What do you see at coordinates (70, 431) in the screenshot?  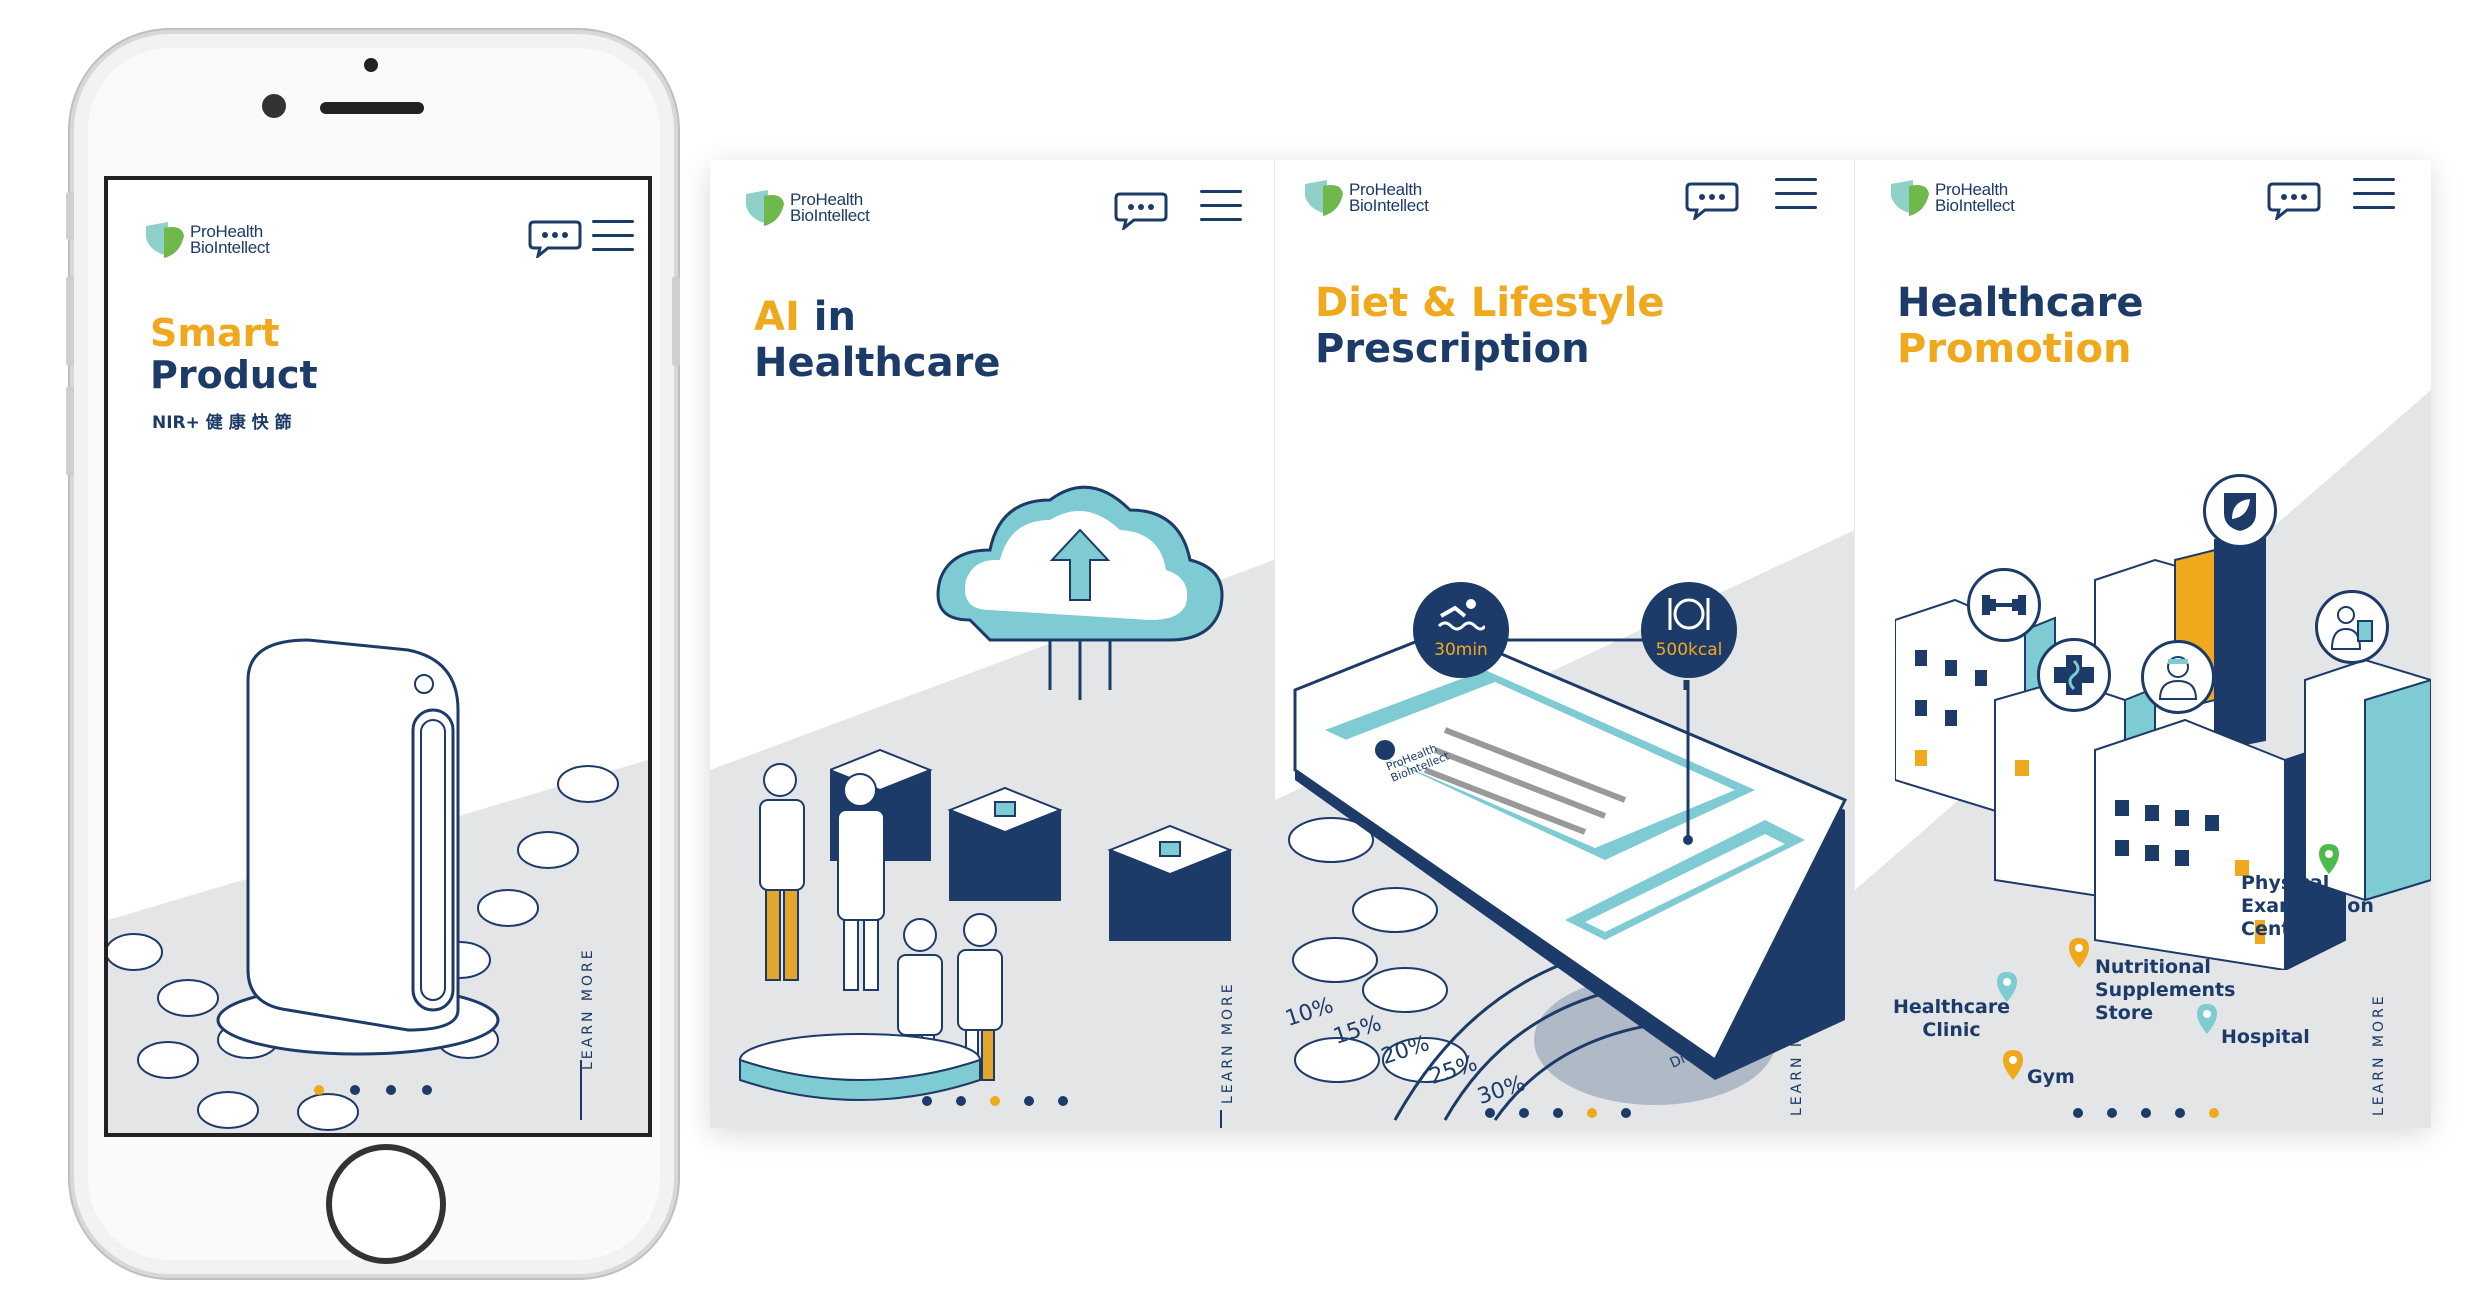 I see `phone-volume-down` at bounding box center [70, 431].